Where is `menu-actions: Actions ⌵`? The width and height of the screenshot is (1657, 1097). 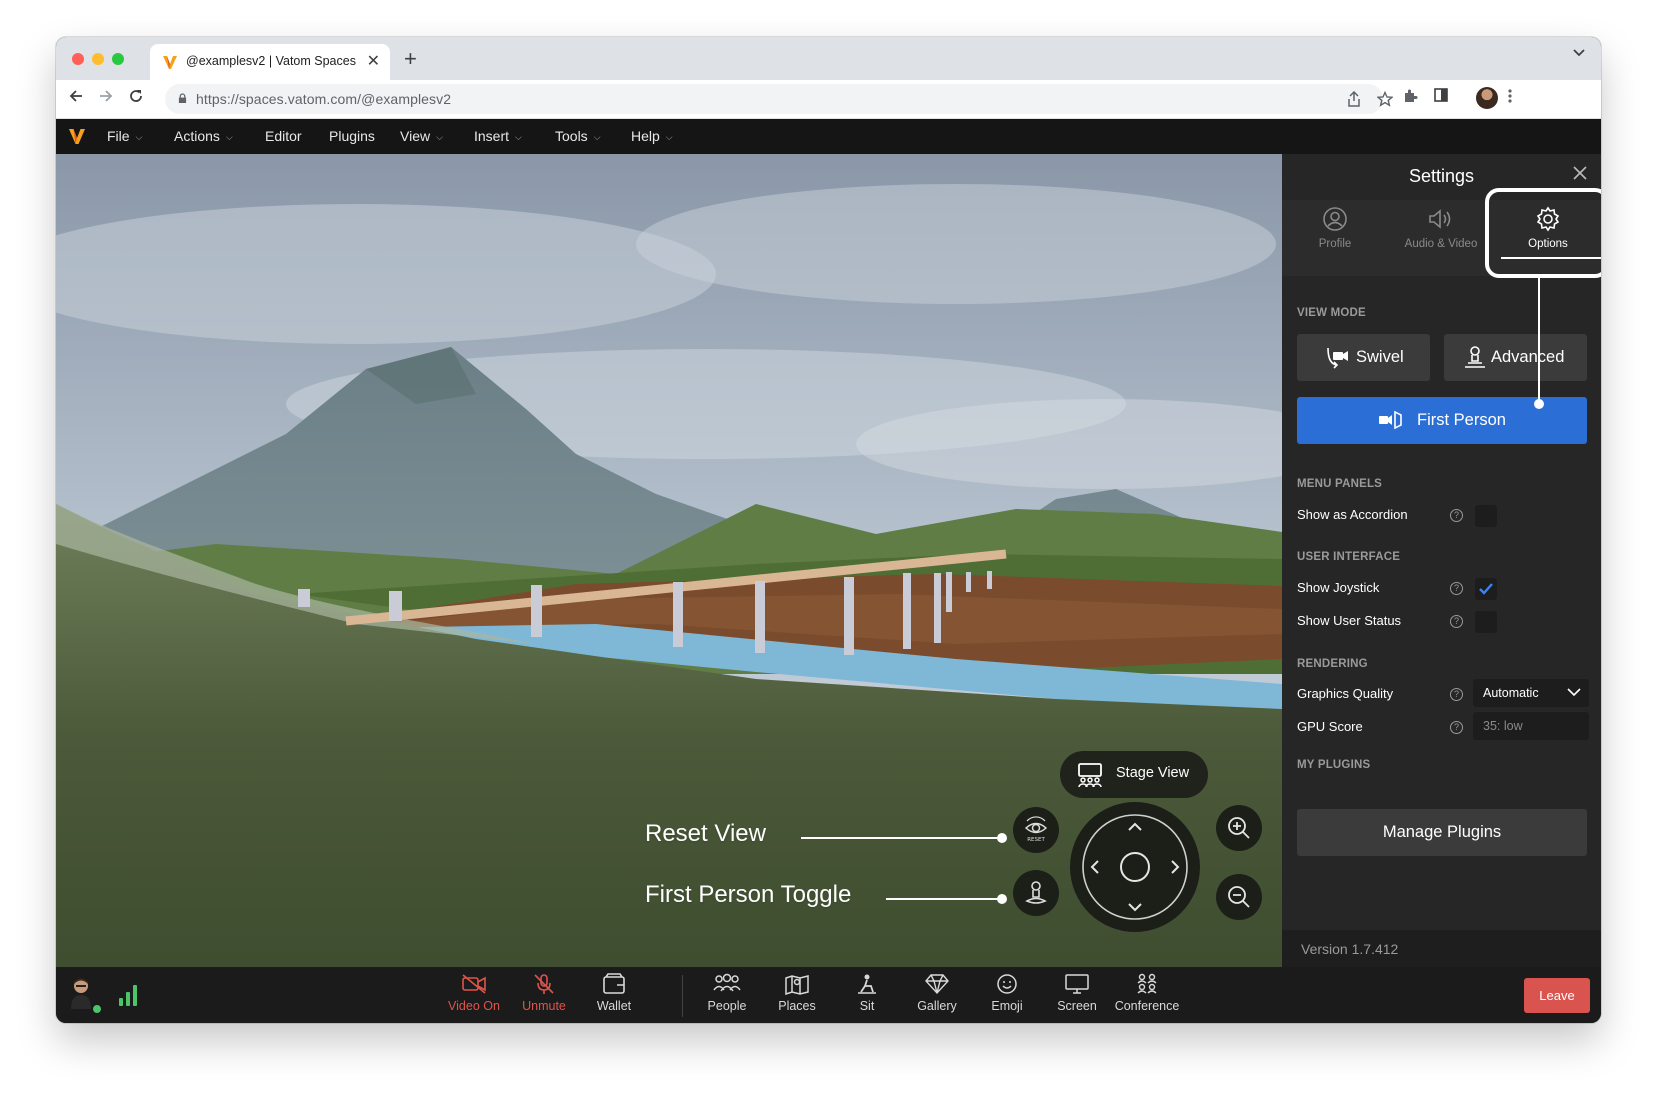
menu-actions: Actions ⌵ is located at coordinates (203, 136).